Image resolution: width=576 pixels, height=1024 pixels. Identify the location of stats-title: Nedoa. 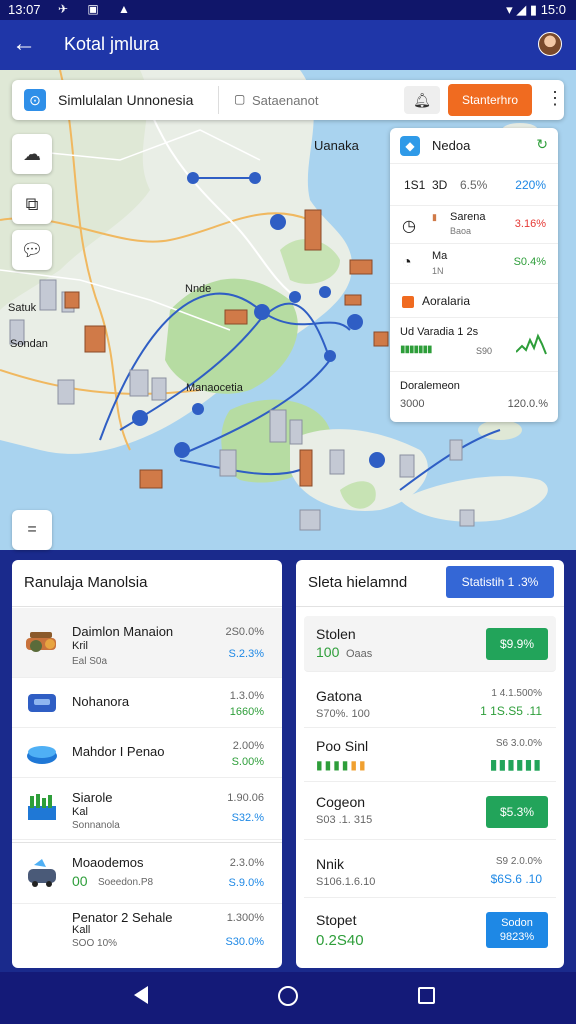
(451, 145).